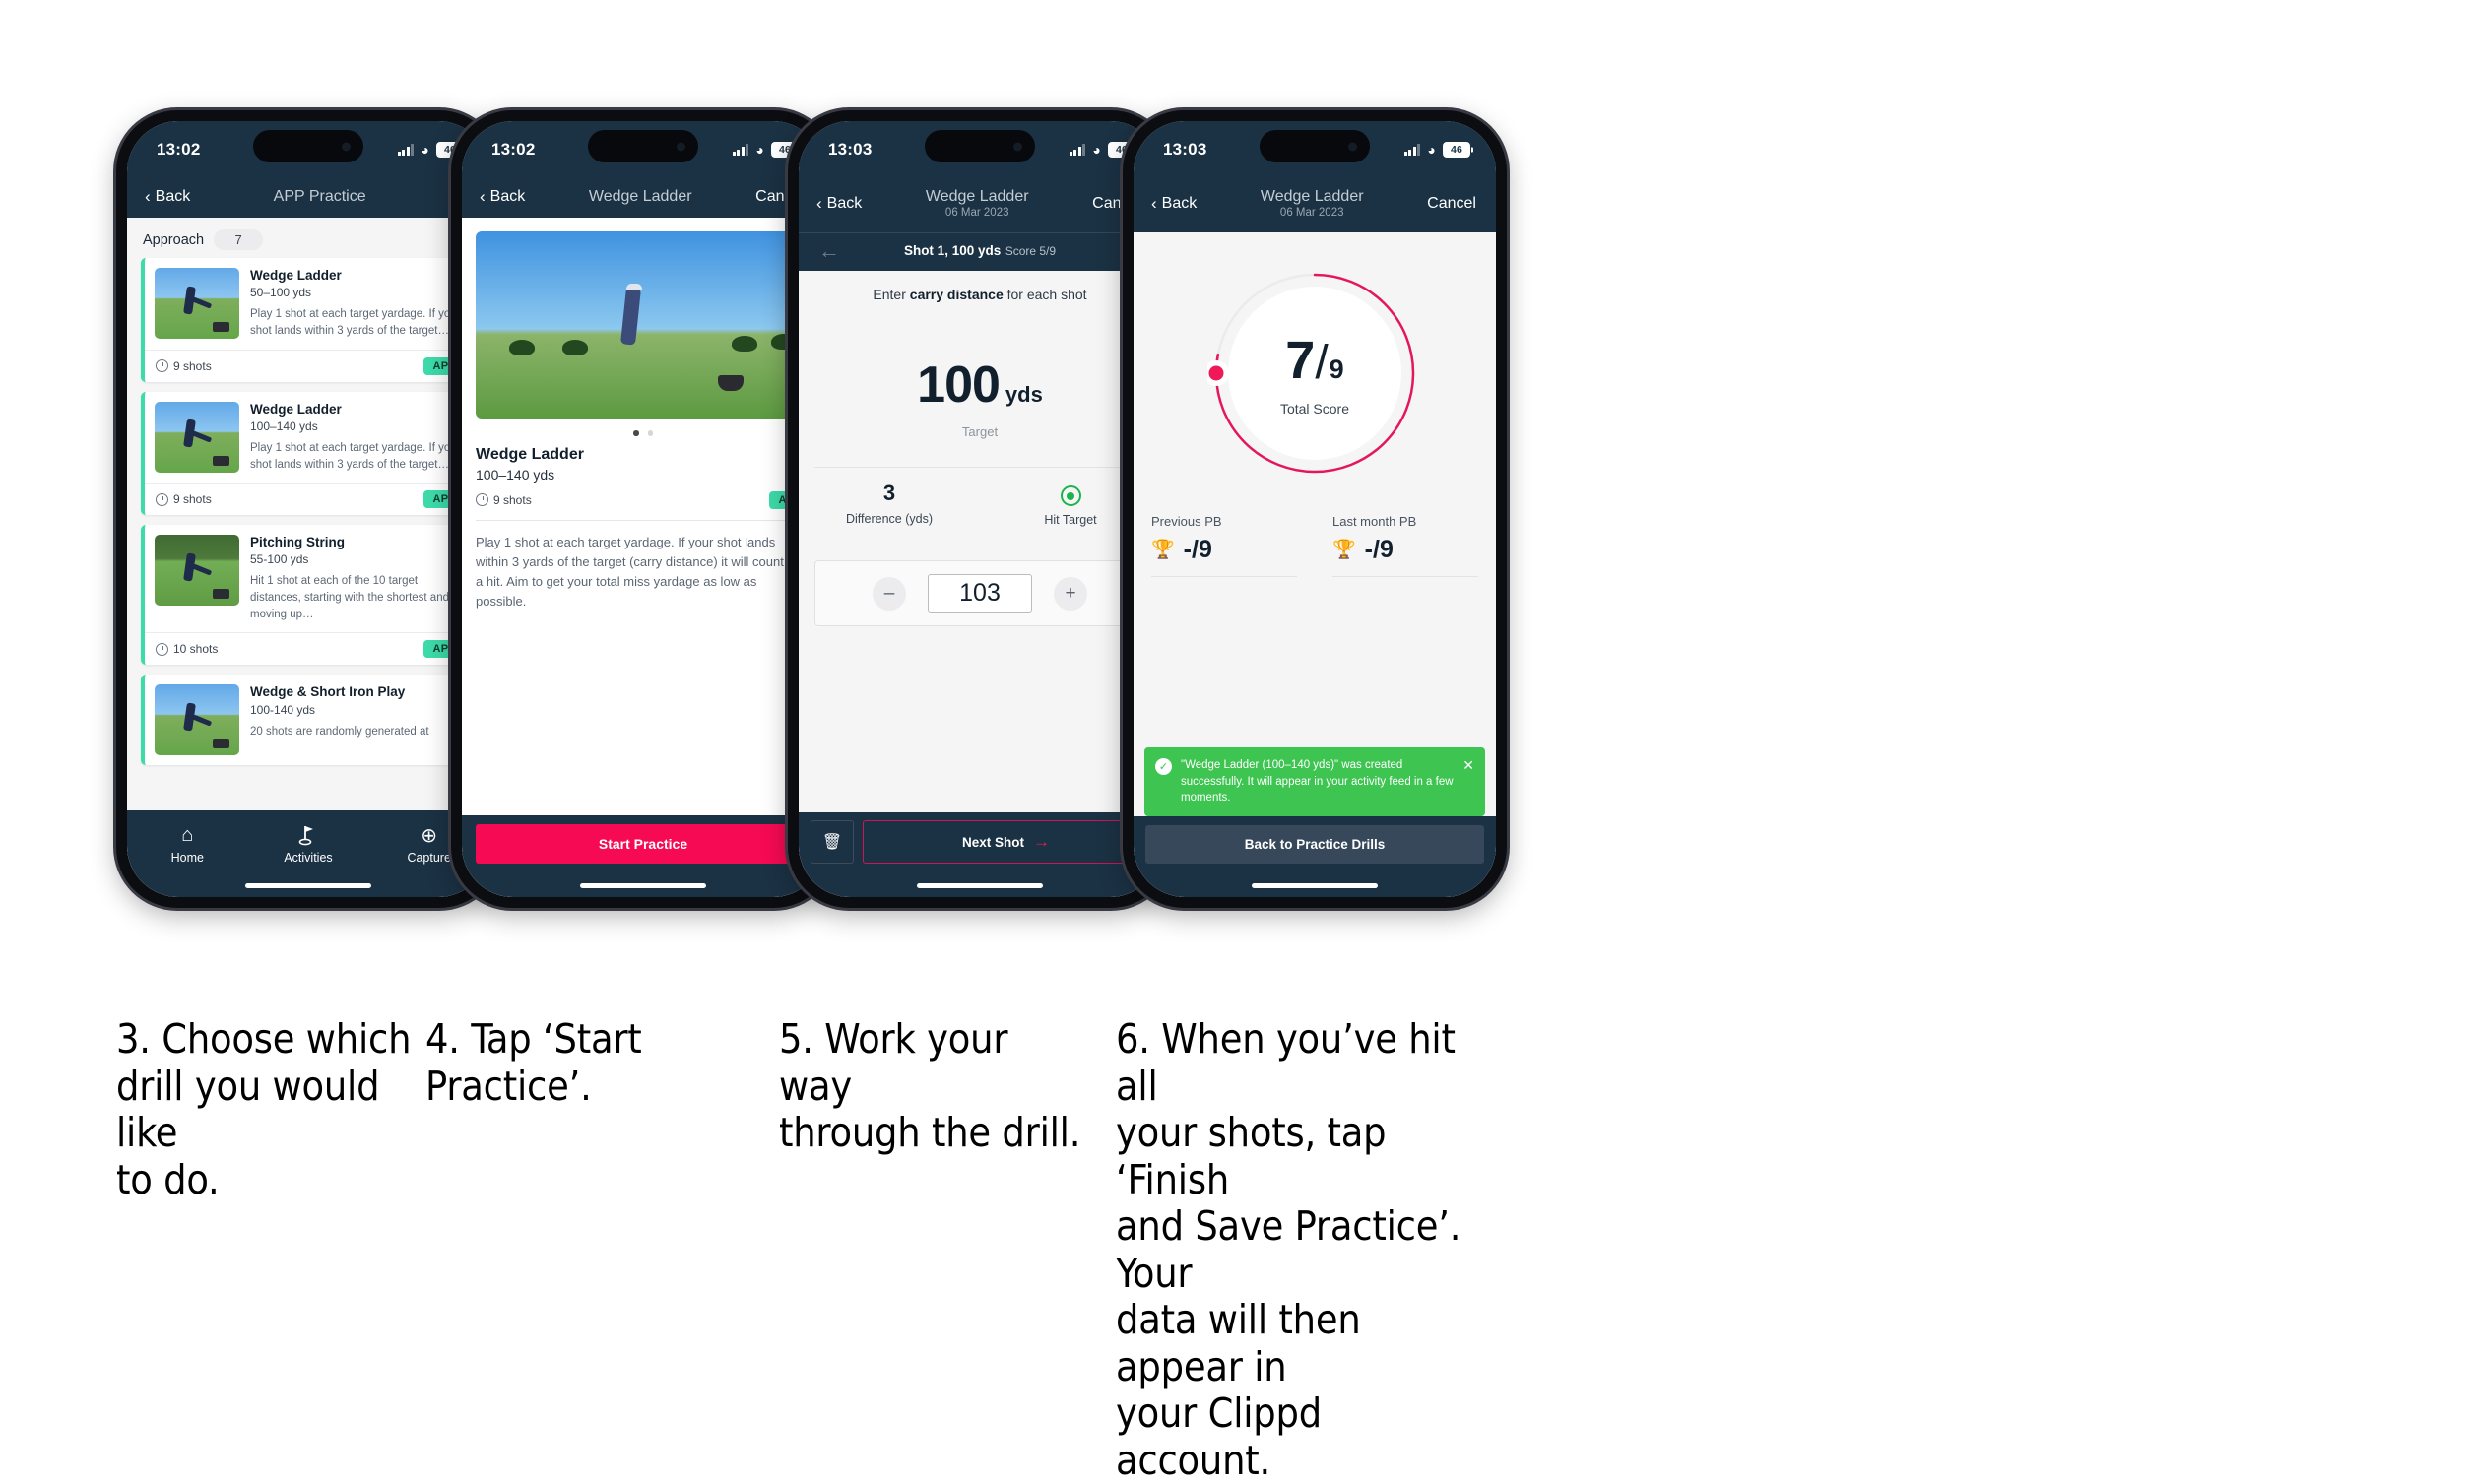  What do you see at coordinates (162, 649) in the screenshot?
I see `clock-icon` at bounding box center [162, 649].